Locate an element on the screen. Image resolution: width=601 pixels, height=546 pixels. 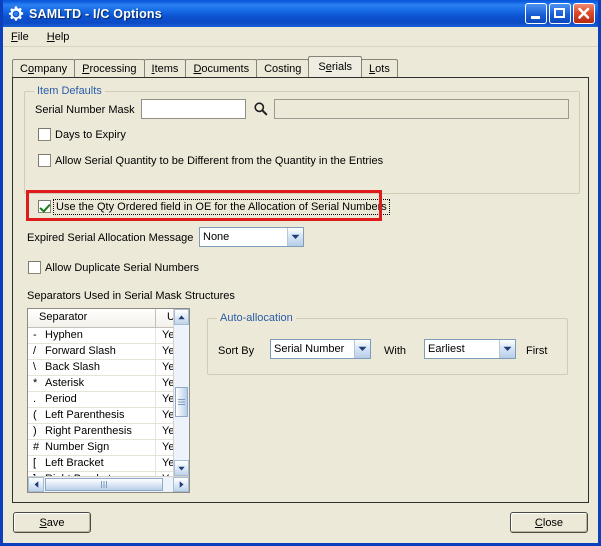
table-row: . Period Yes is located at coordinates (100, 400).